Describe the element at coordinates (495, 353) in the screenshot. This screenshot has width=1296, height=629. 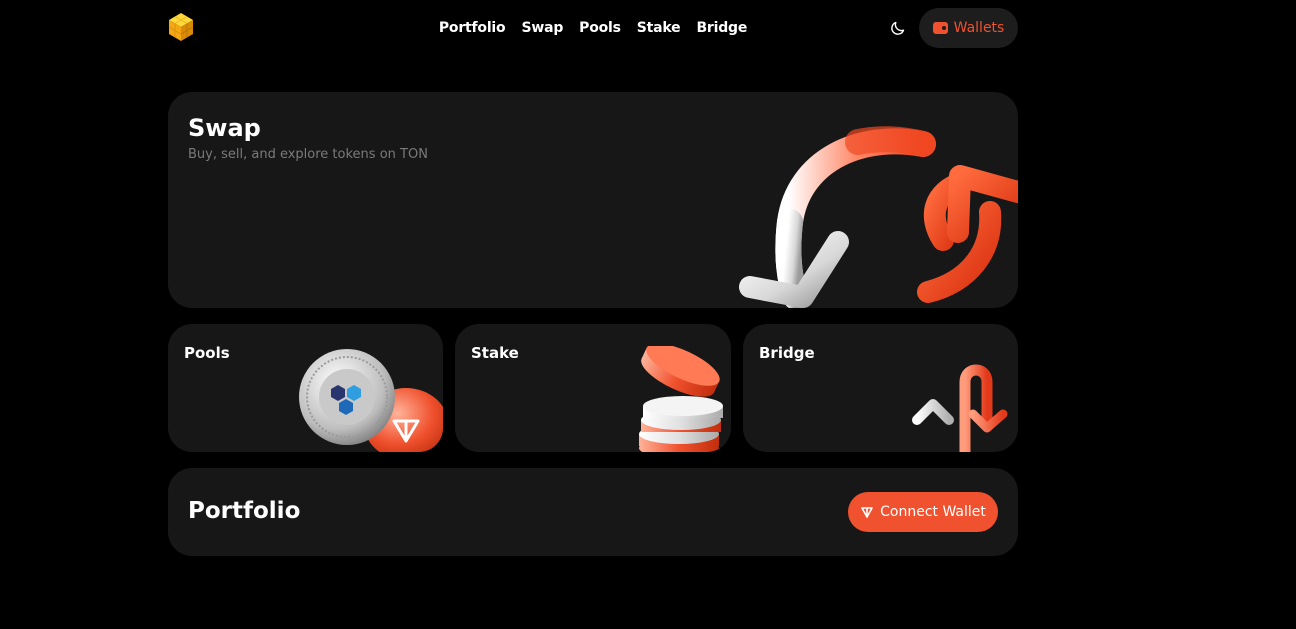
I see `stake-title: Stake` at that location.